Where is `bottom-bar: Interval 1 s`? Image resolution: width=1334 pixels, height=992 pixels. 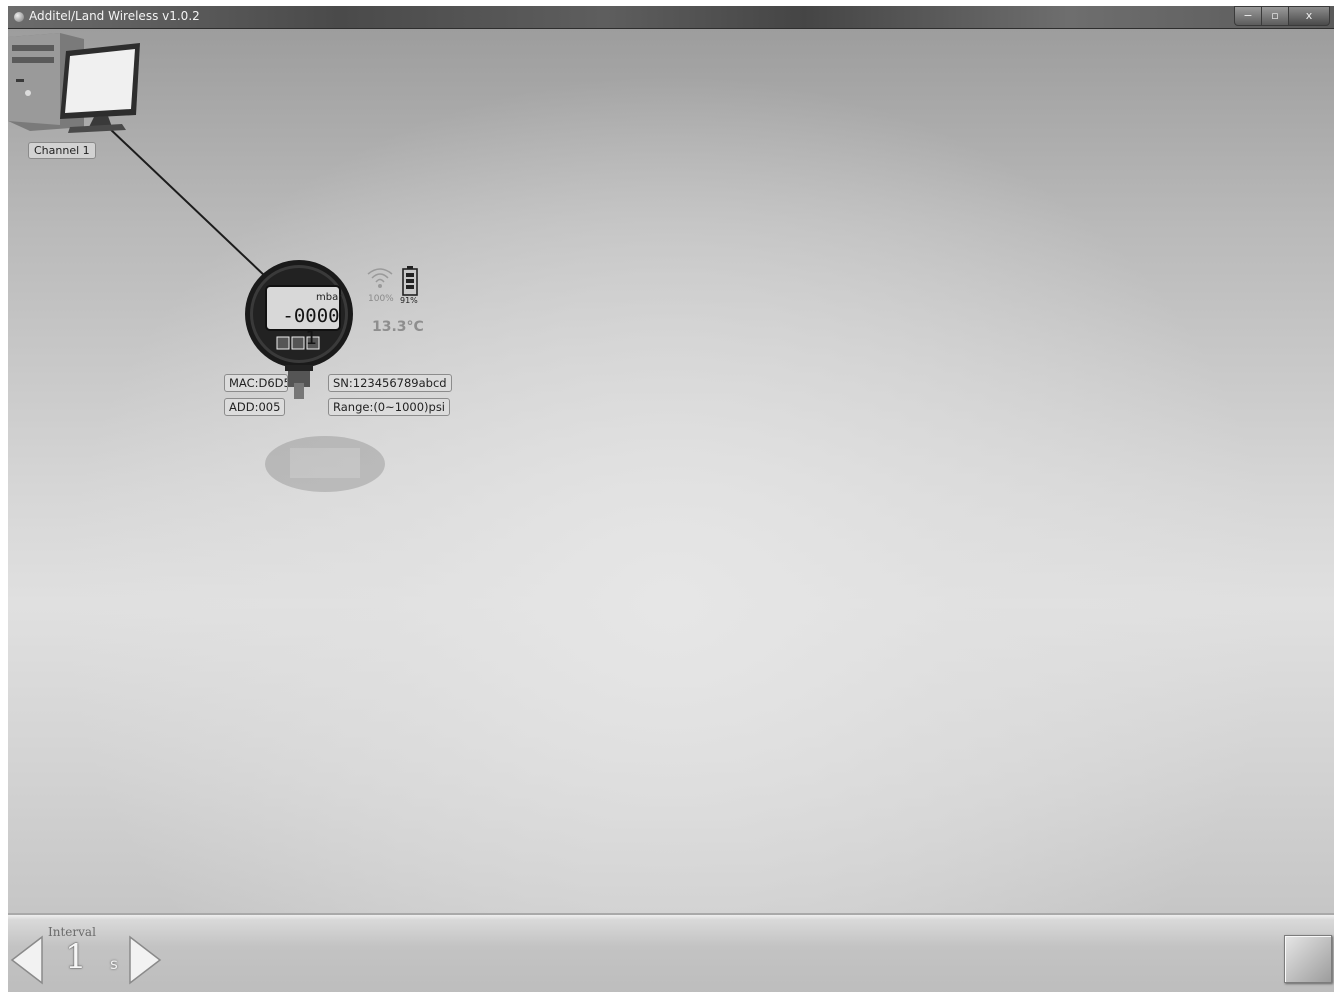 bottom-bar: Interval 1 s is located at coordinates (671, 952).